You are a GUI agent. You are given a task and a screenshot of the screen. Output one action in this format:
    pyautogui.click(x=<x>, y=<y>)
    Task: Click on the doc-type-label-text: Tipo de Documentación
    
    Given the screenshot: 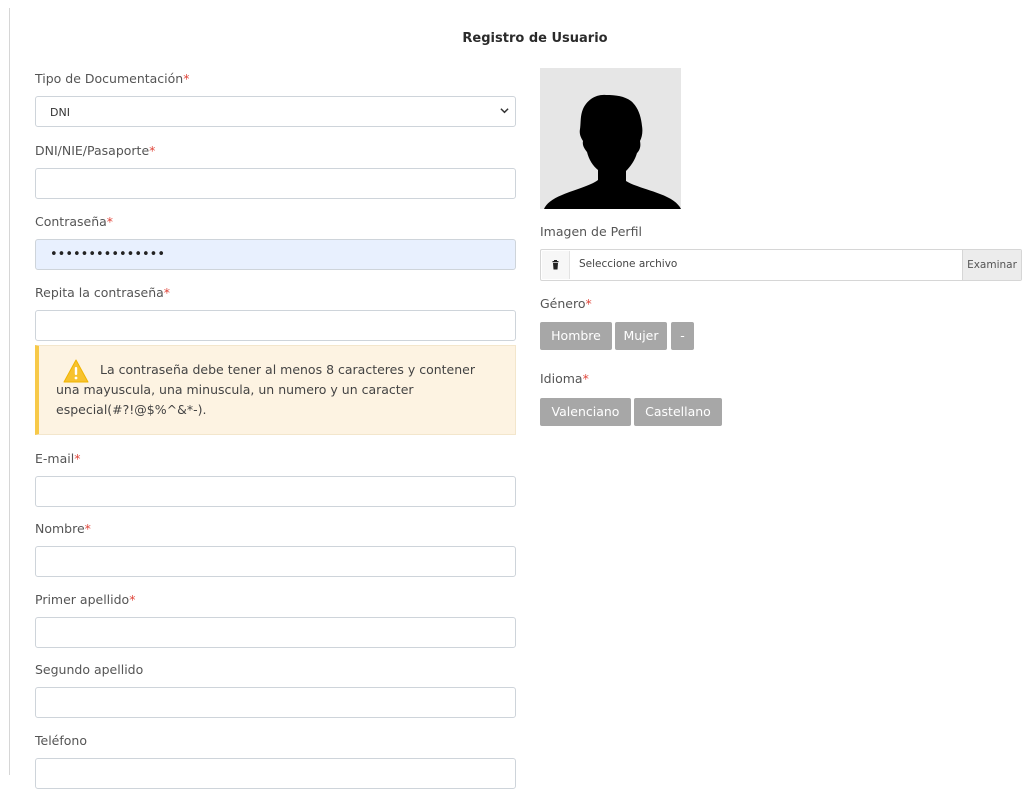 What is the action you would take?
    pyautogui.click(x=109, y=78)
    